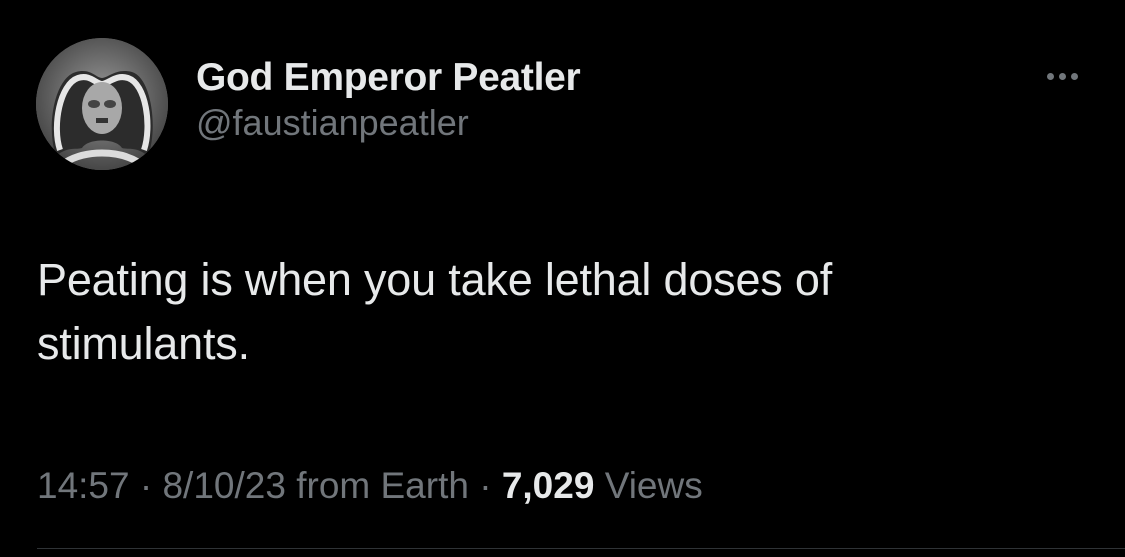 The width and height of the screenshot is (1125, 557). I want to click on tweet-source: from Earth, so click(382, 485).